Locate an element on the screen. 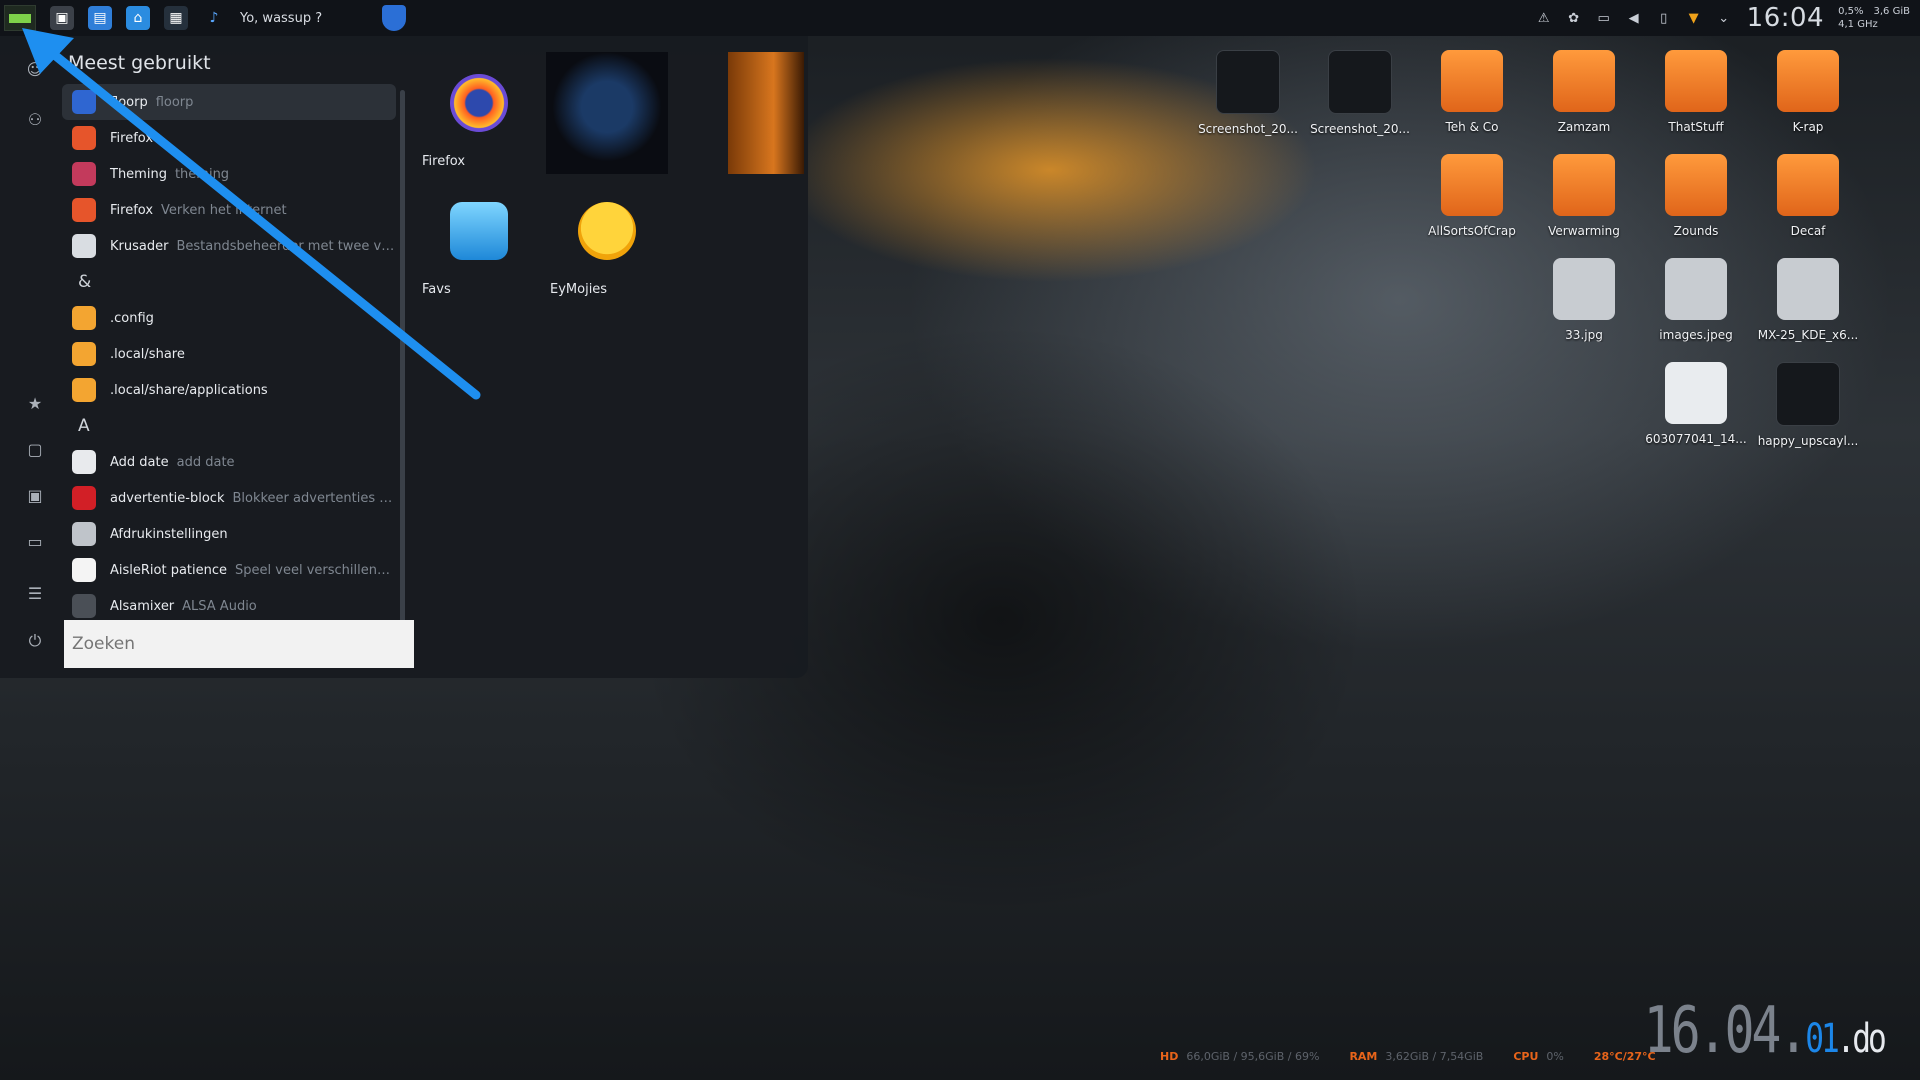 This screenshot has height=1080, width=1920. app-list-item: Theming theming is located at coordinates (229, 174).